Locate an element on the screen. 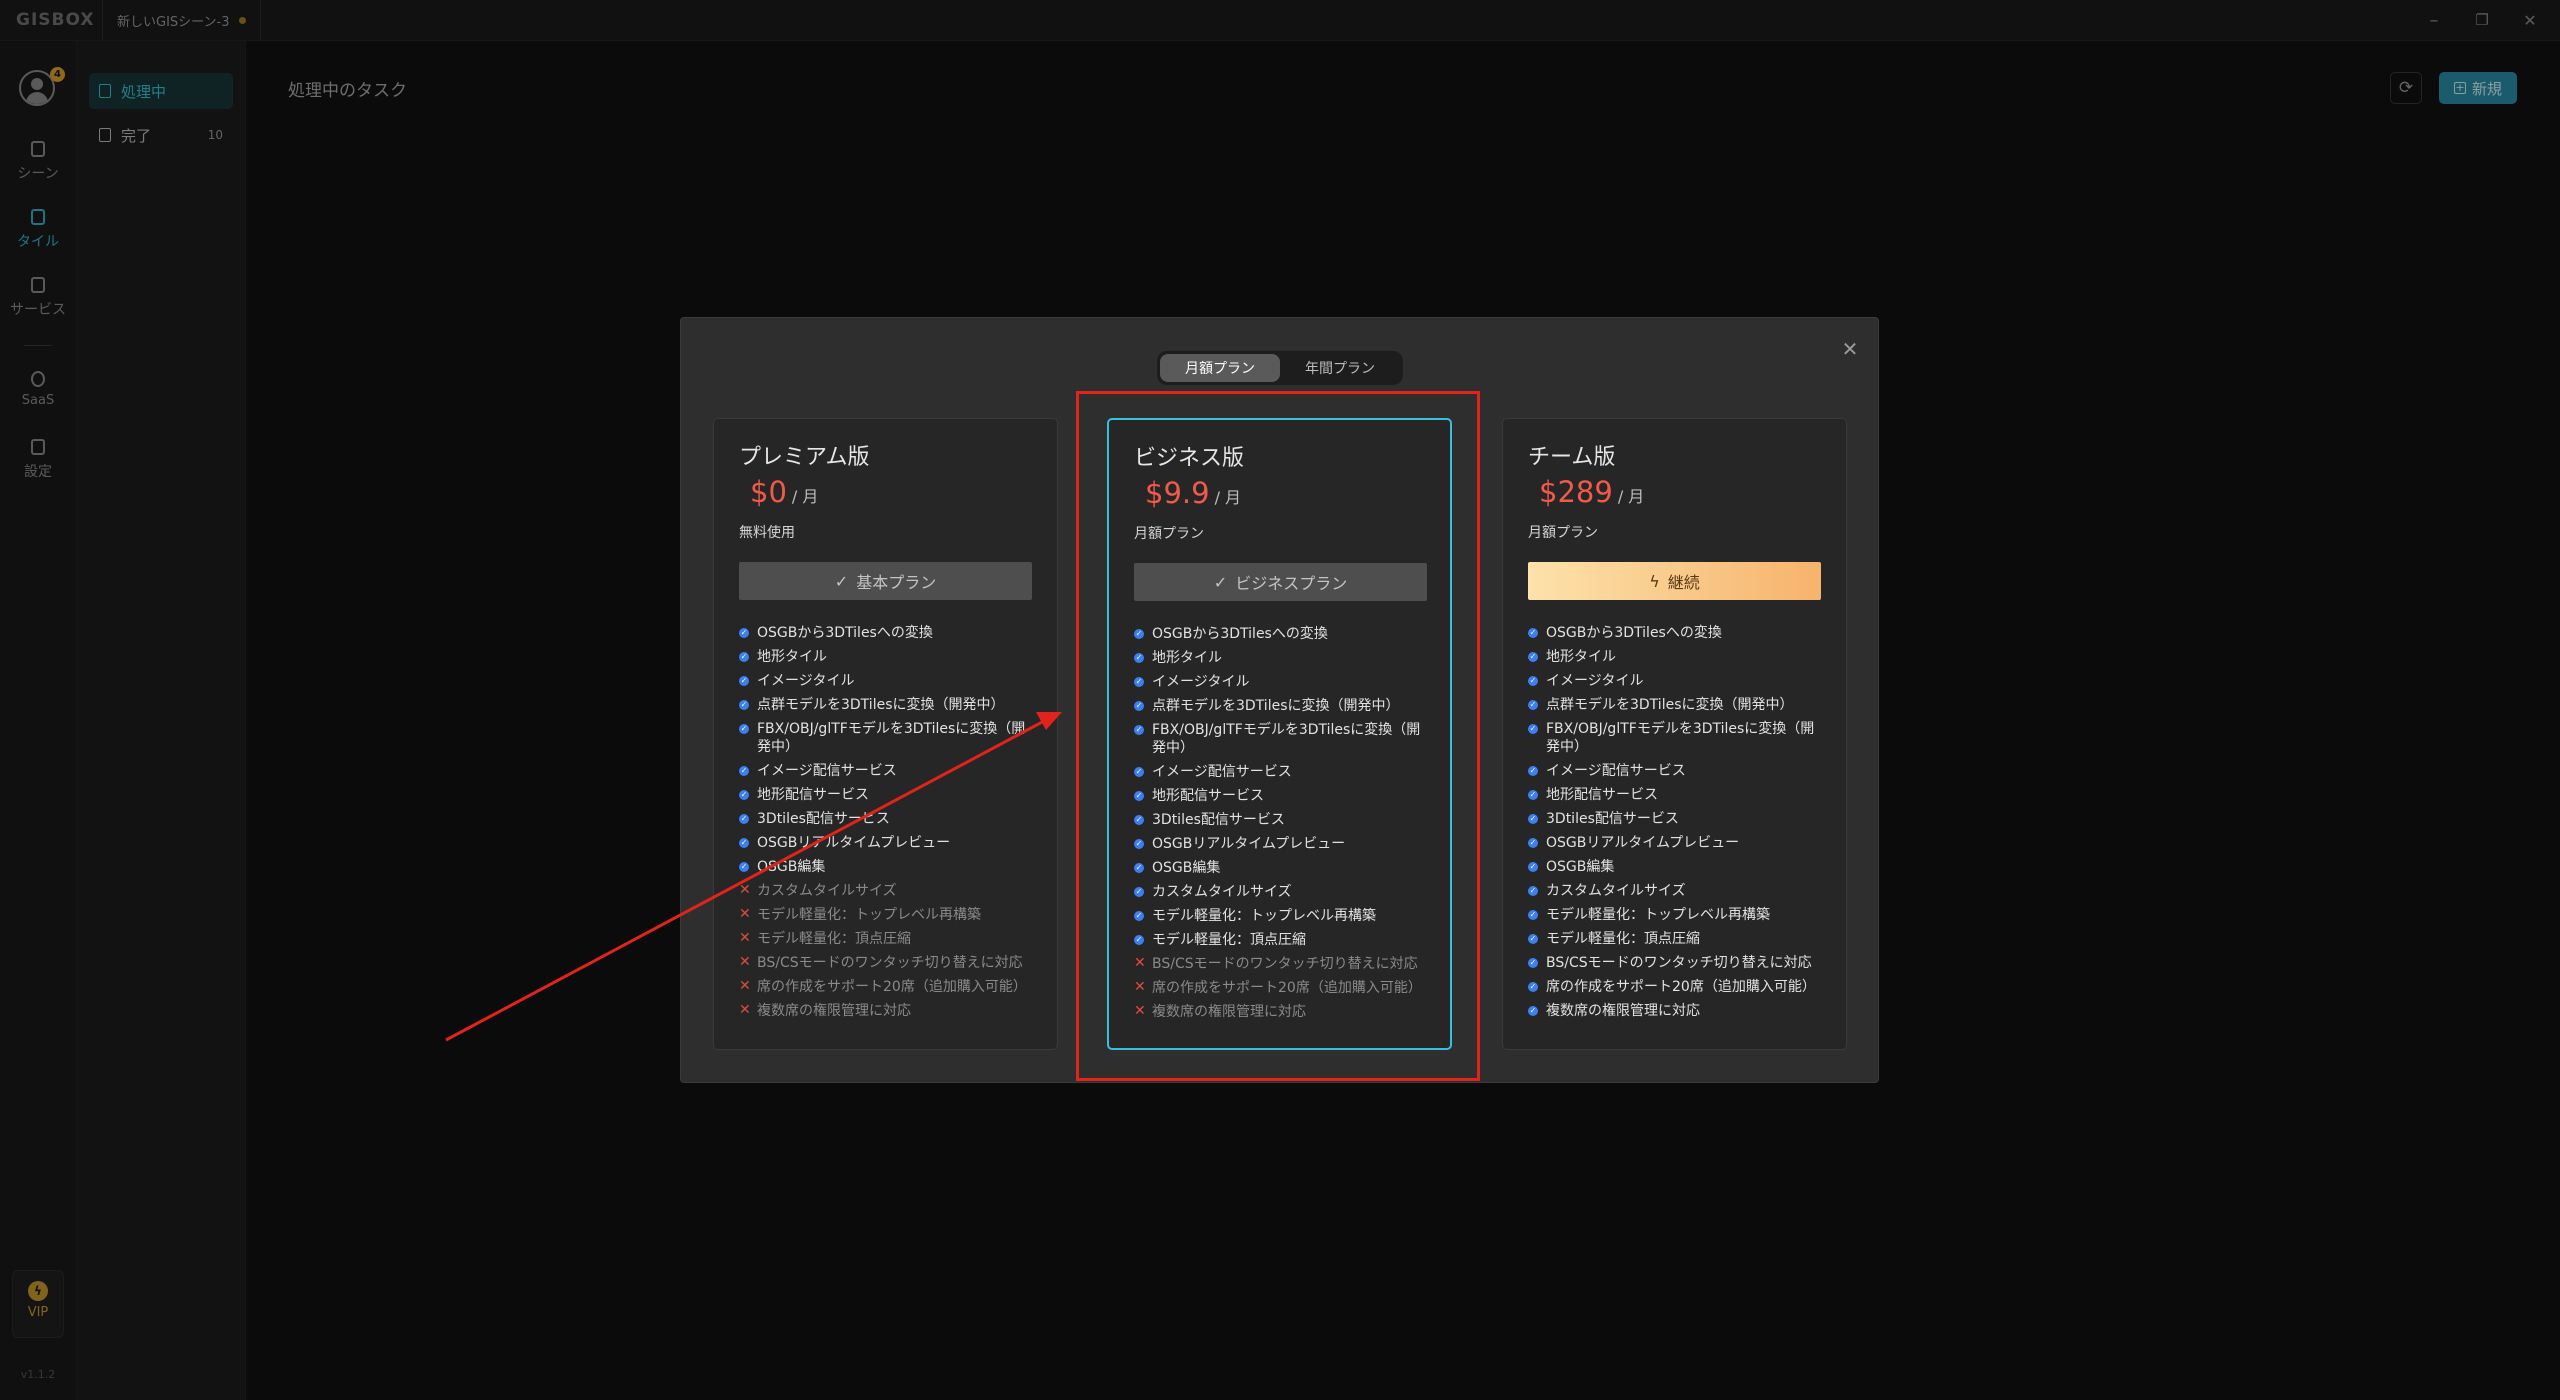  plan-button-label: 継続 is located at coordinates (1683, 582).